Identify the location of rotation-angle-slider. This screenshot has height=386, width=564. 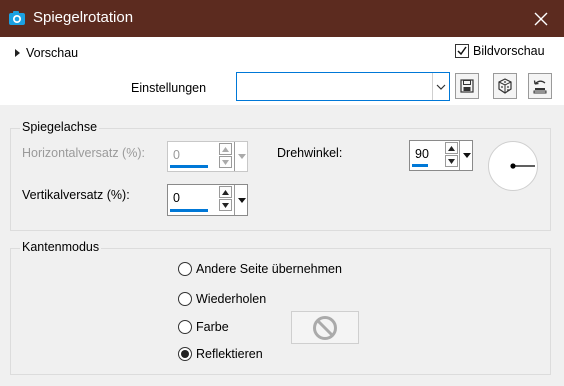
(420, 165).